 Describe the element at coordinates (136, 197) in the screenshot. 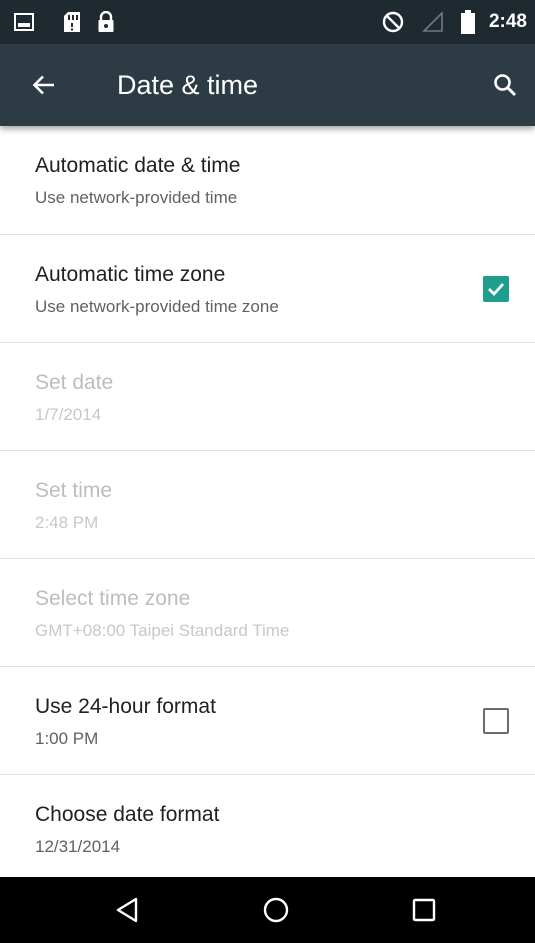

I see `setting-summary: Use network-provided time` at that location.